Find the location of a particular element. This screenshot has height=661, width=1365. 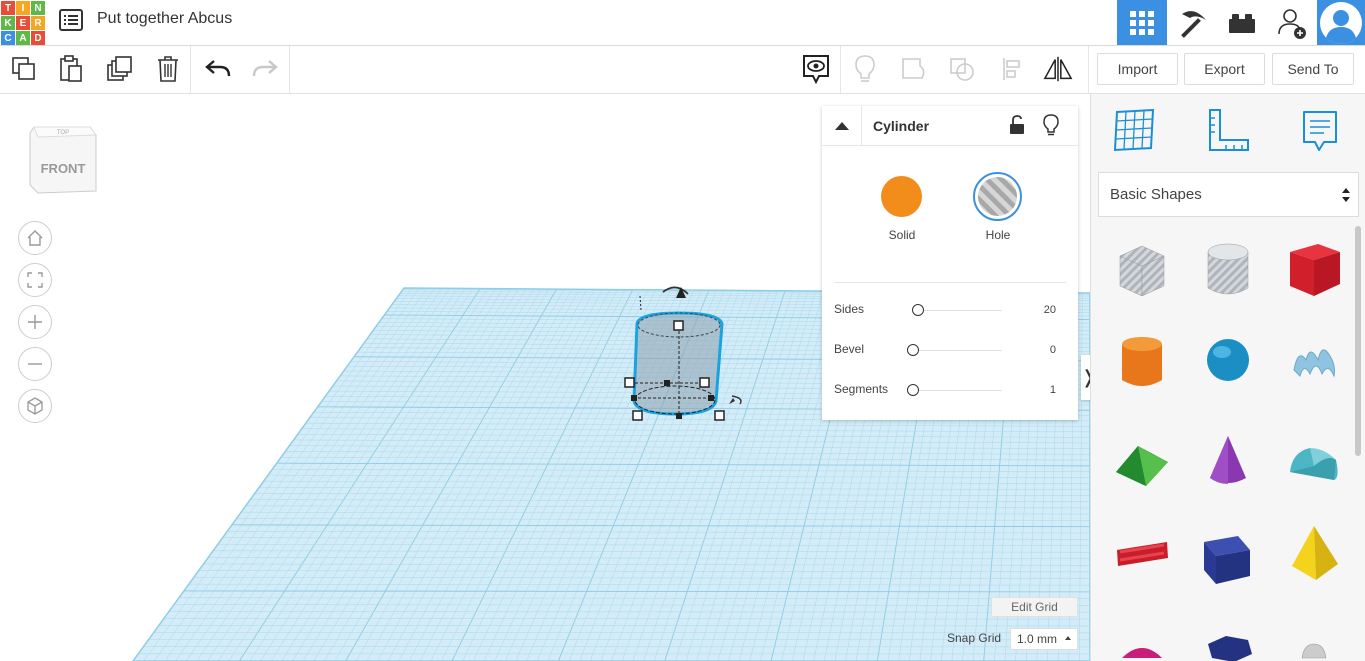

shape-roof is located at coordinates (1142, 462).